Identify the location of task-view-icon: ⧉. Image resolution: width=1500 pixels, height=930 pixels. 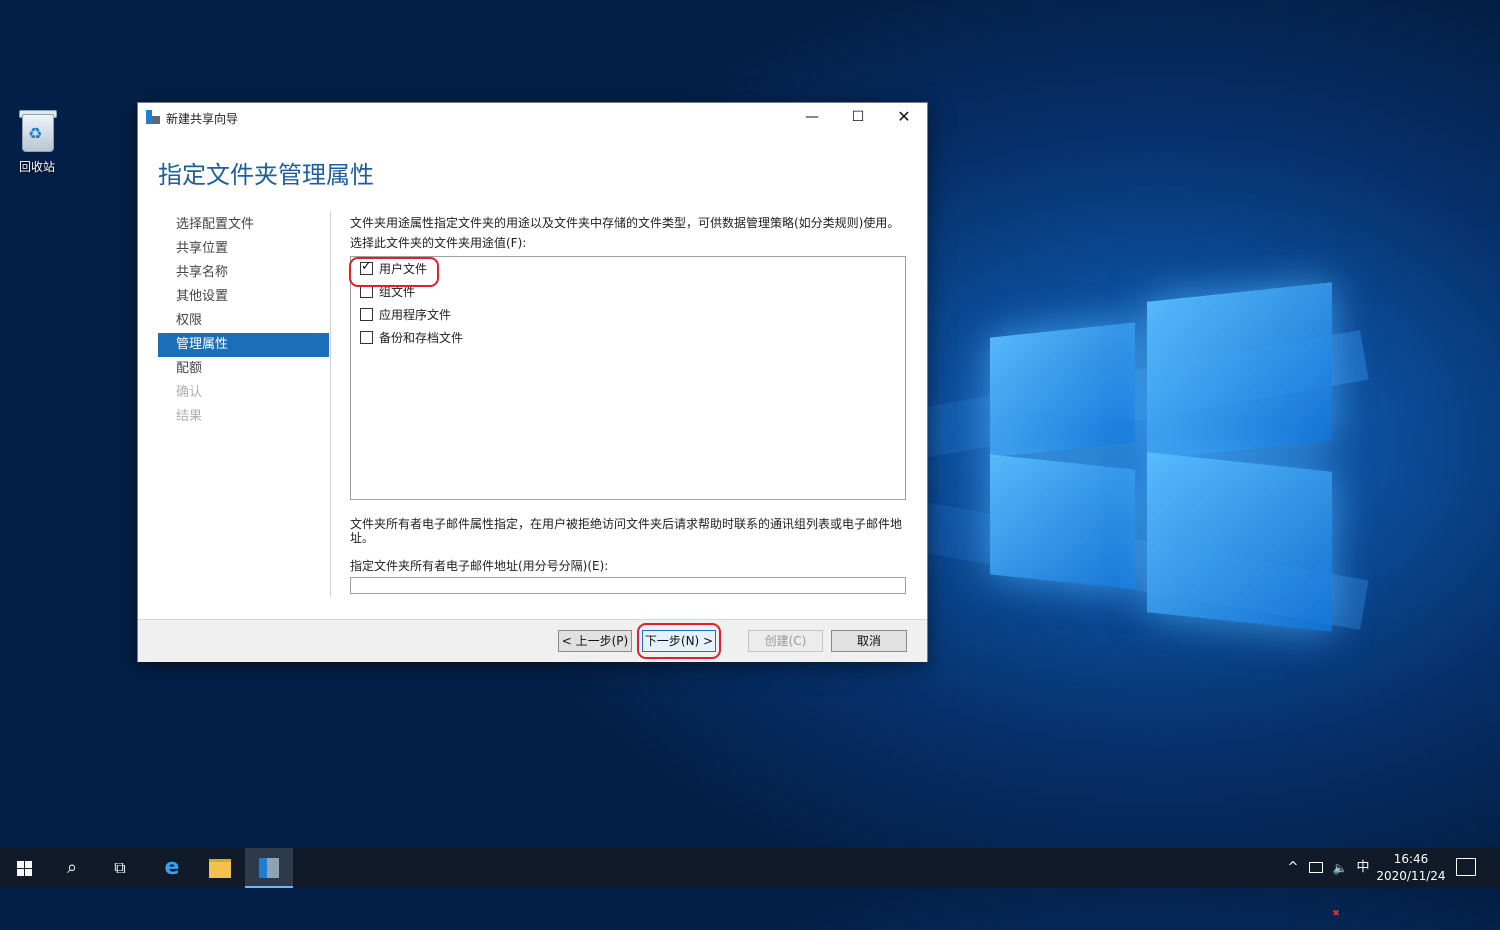
(120, 867).